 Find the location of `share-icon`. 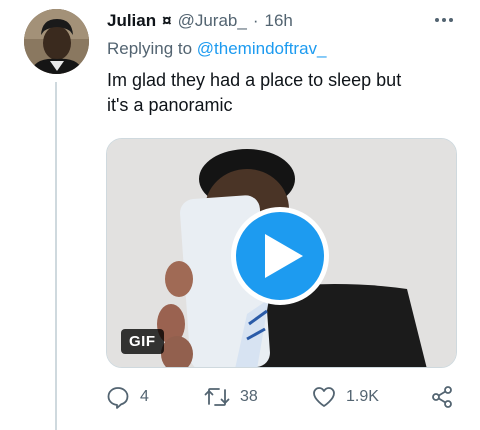

share-icon is located at coordinates (442, 397).